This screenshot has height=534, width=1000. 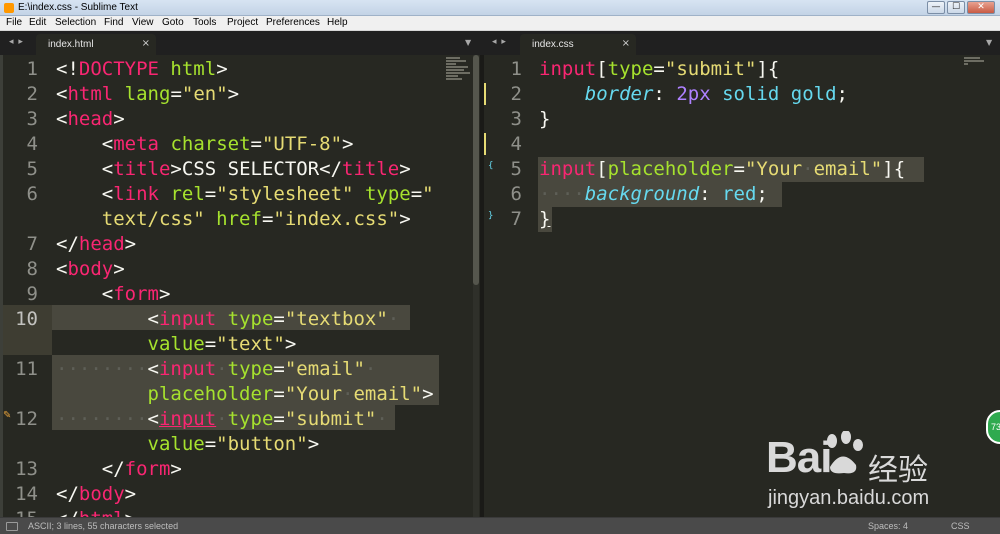 I want to click on css-line-1: input[type="submit"]{, so click(x=659, y=69).